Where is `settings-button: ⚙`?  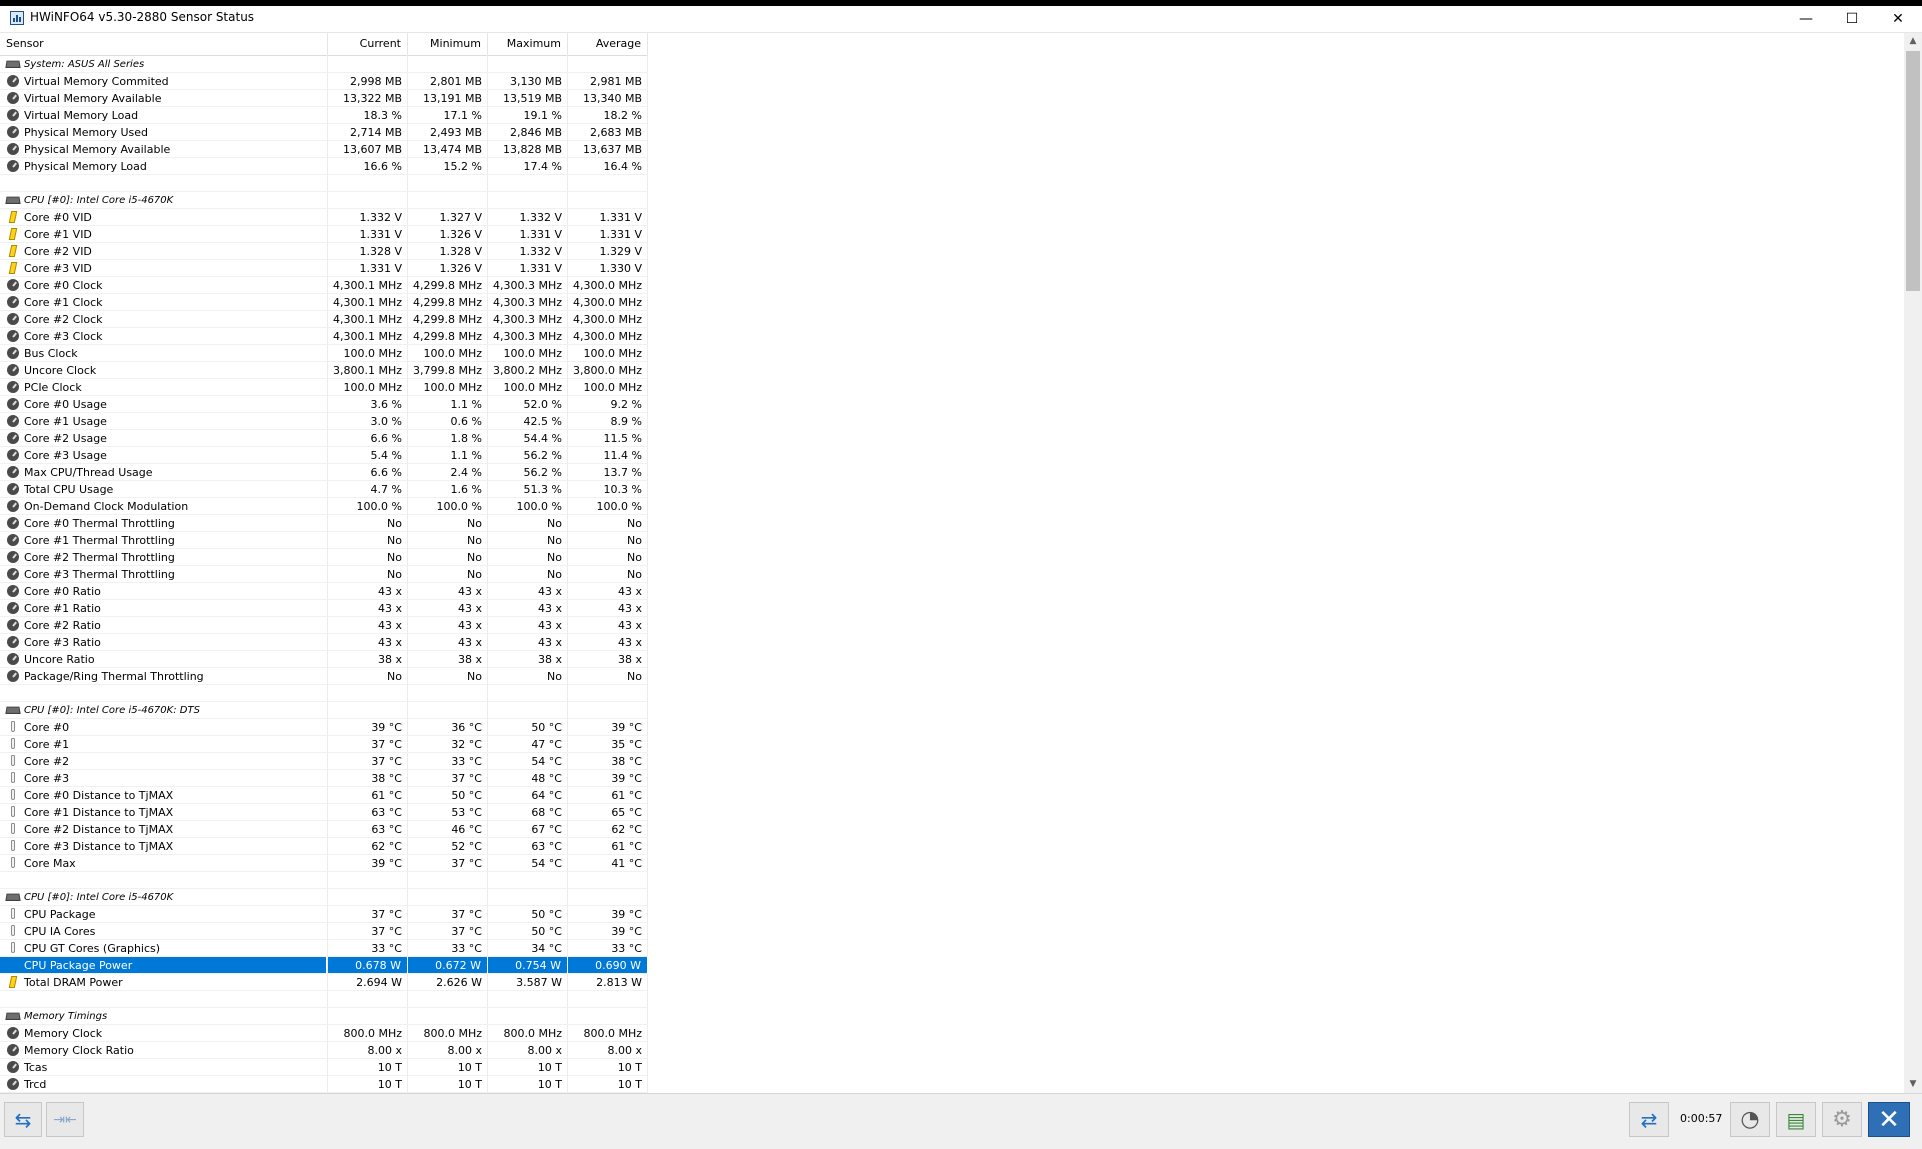
settings-button: ⚙ is located at coordinates (1842, 1119).